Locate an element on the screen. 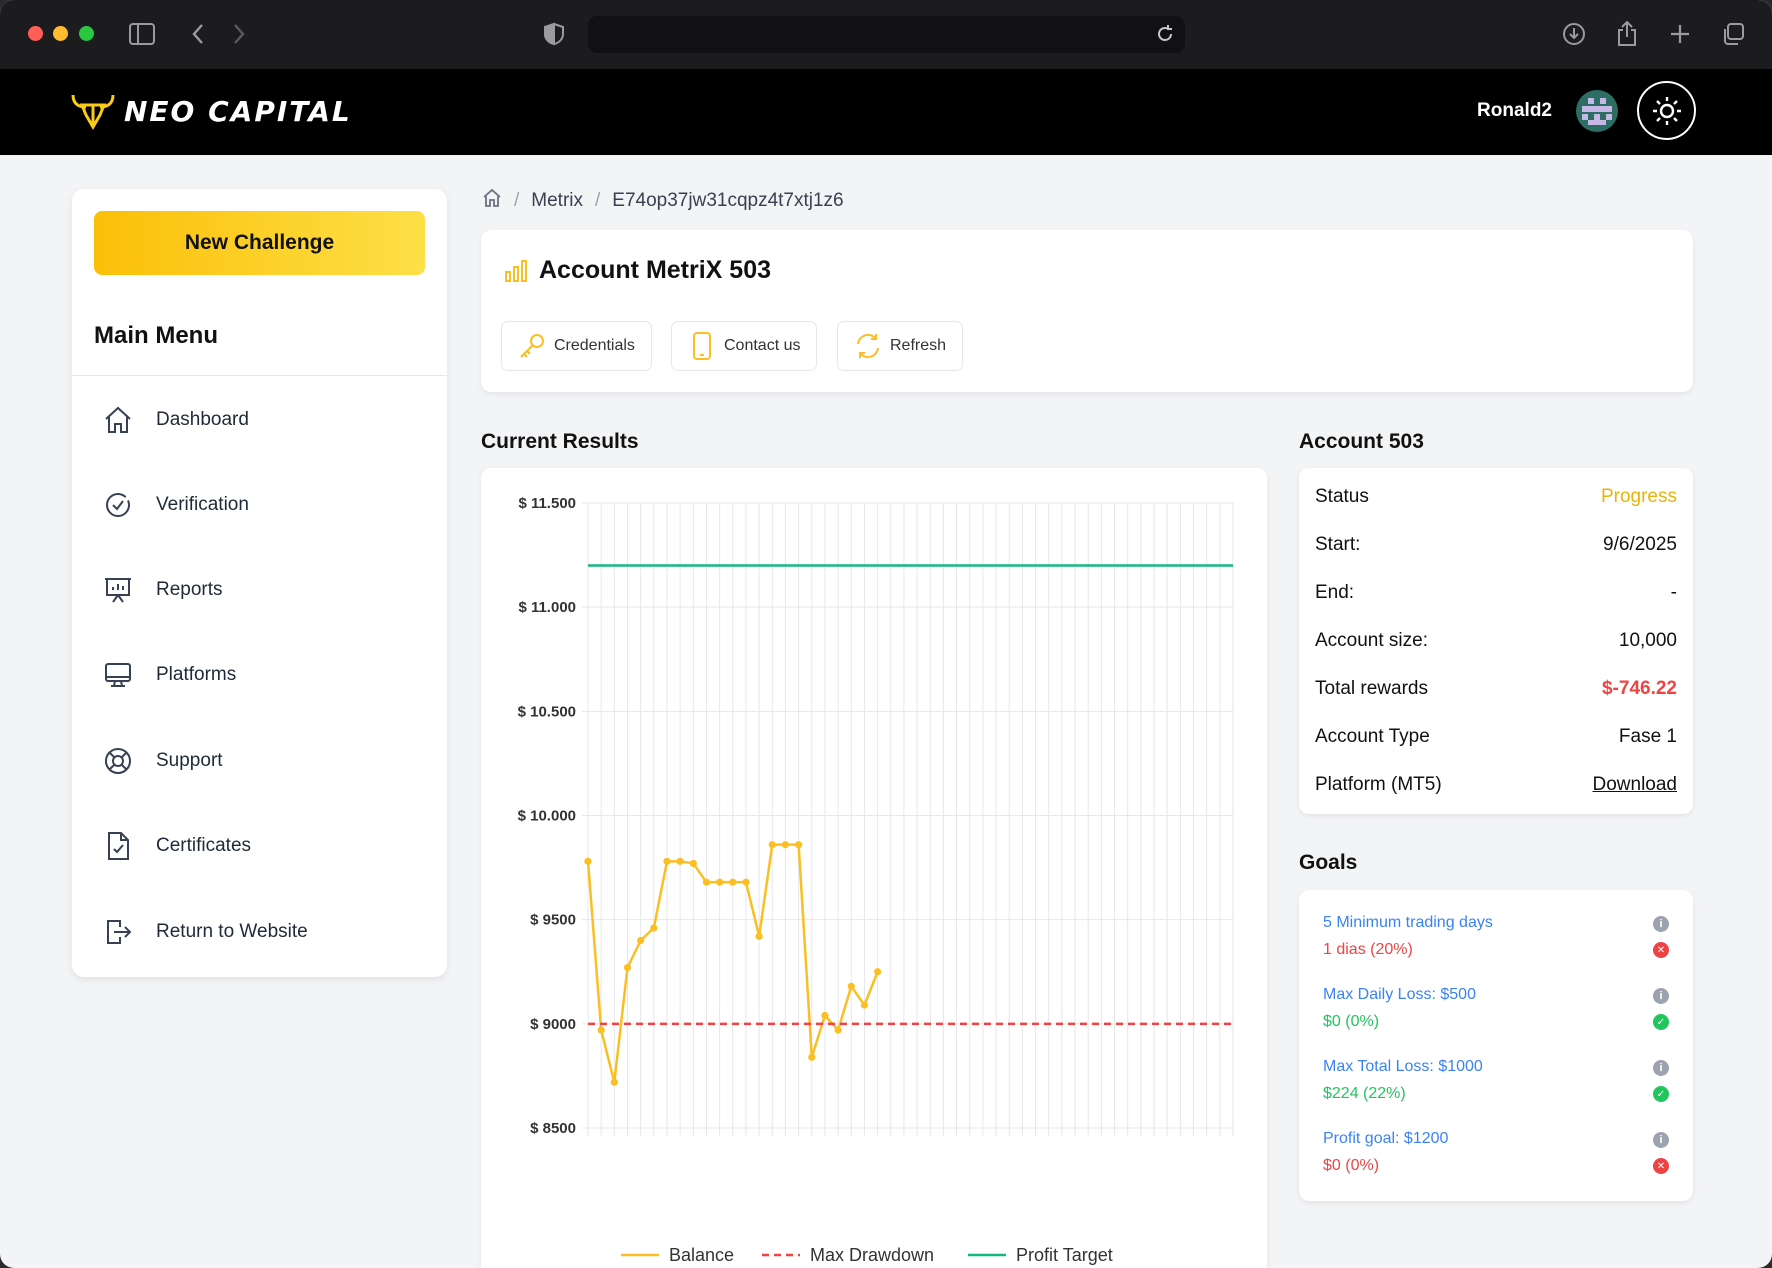 The image size is (1772, 1268). pixel-avatar-icon is located at coordinates (1597, 111).